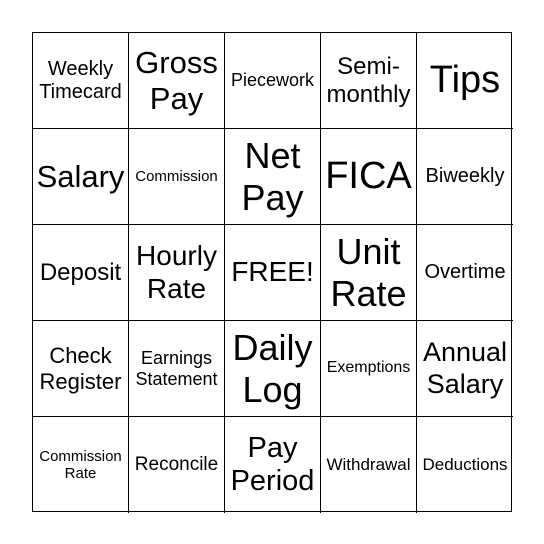 The height and width of the screenshot is (544, 544). What do you see at coordinates (465, 465) in the screenshot?
I see `bingo-cell: Deductions` at bounding box center [465, 465].